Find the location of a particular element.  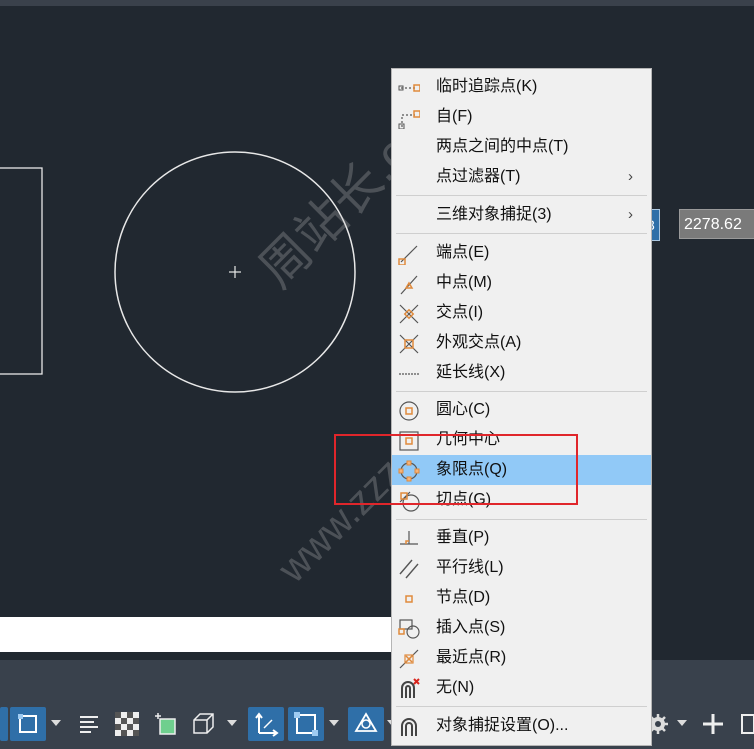

menu-label: 节点(D) is located at coordinates (463, 597).